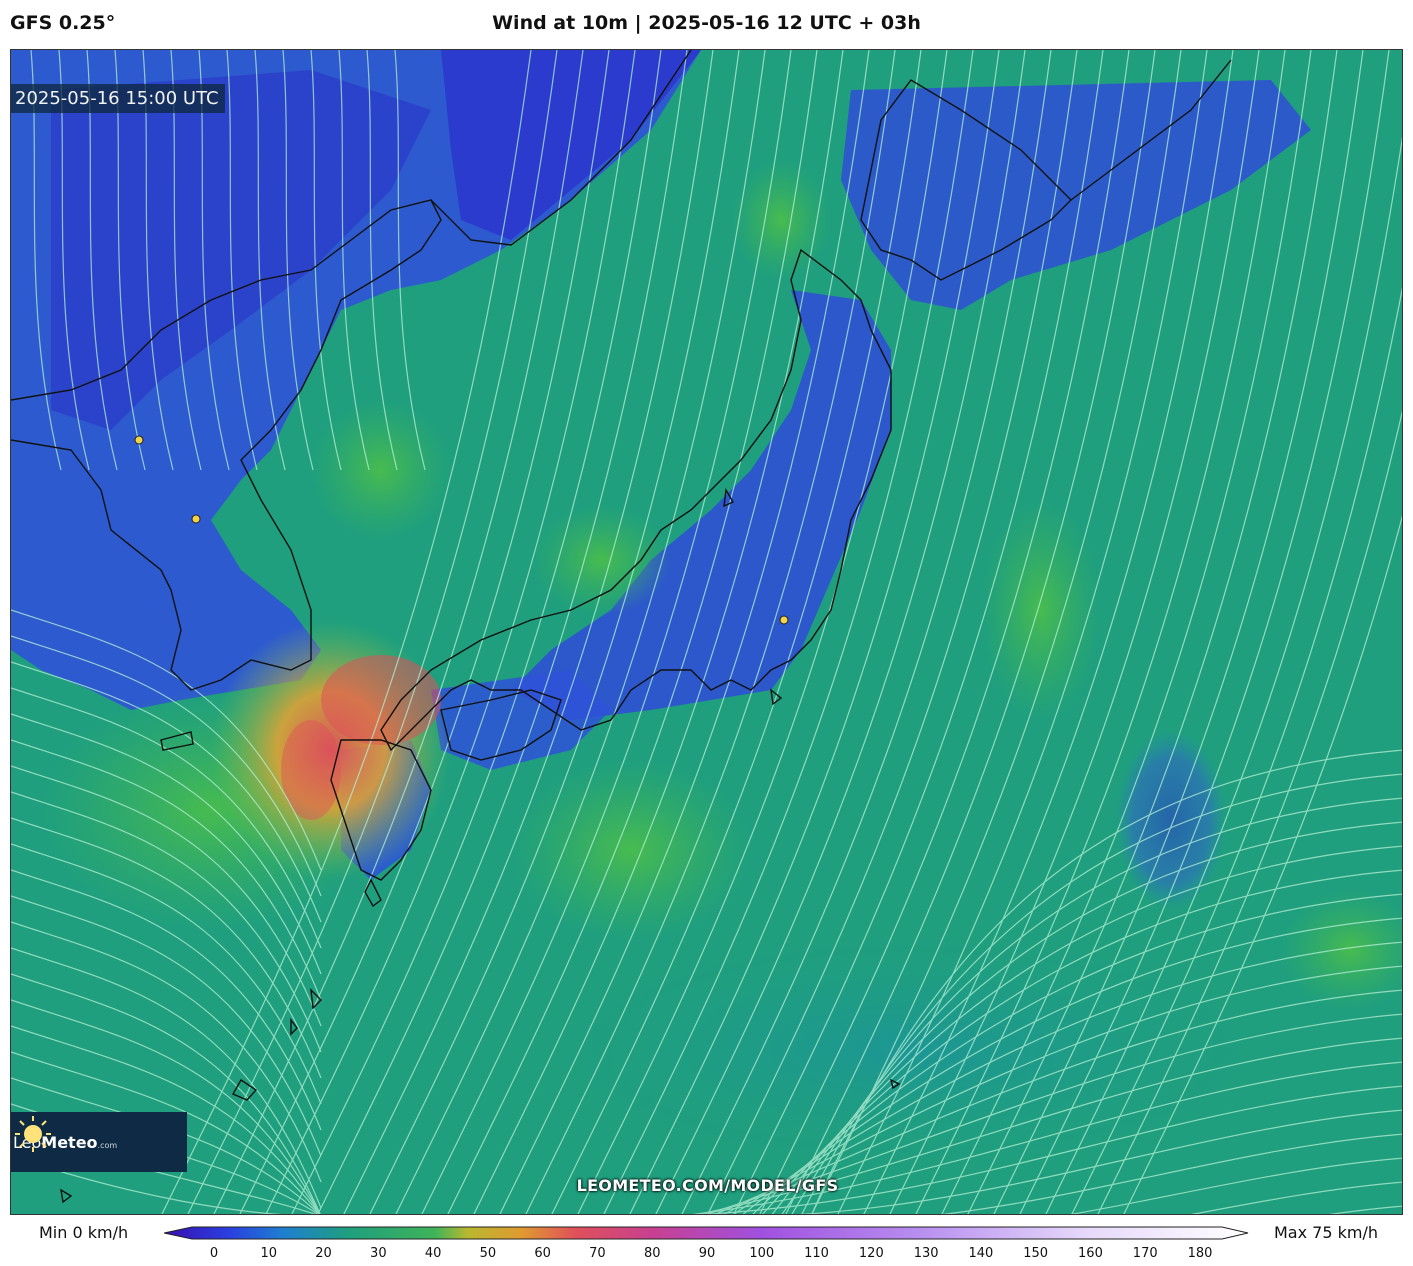 The image size is (1413, 1266). Describe the element at coordinates (816, 1253) in the screenshot. I see `colorbar-tick-110: 110` at that location.